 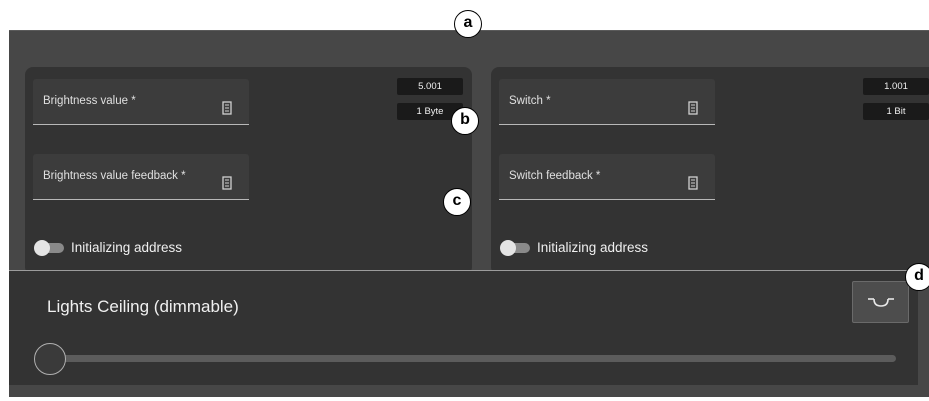 I want to click on datatype-badge: 1 Bit, so click(x=896, y=111).